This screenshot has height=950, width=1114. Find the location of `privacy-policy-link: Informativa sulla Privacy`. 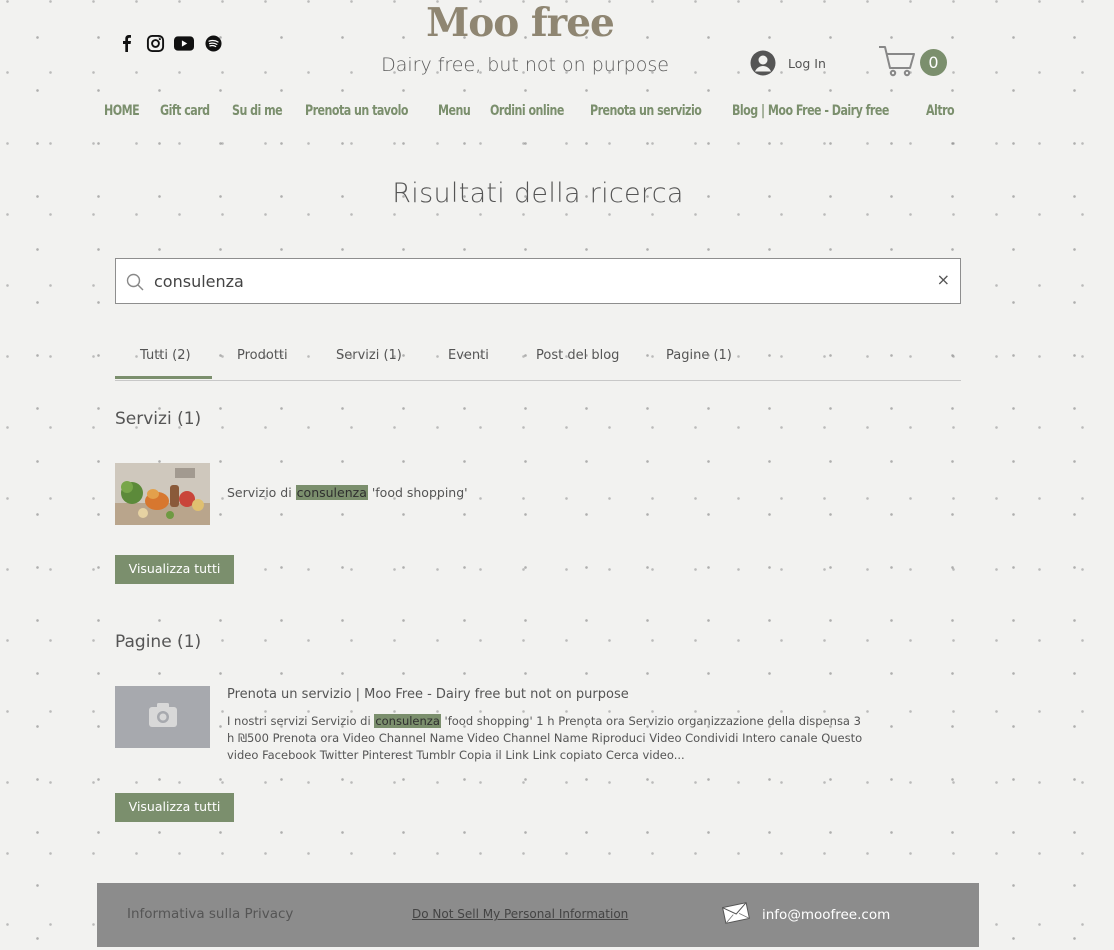

privacy-policy-link: Informativa sulla Privacy is located at coordinates (210, 914).